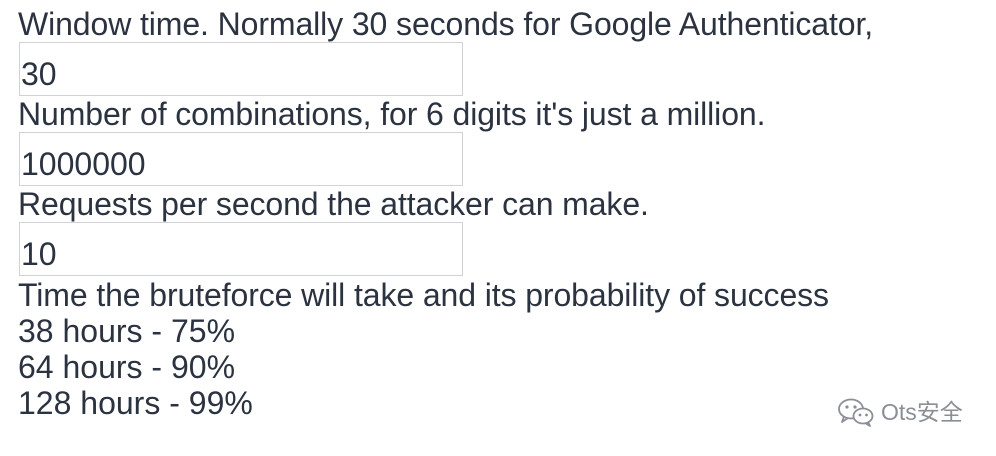 This screenshot has width=996, height=456. I want to click on result-line: 64 hours - 90%, so click(127, 367).